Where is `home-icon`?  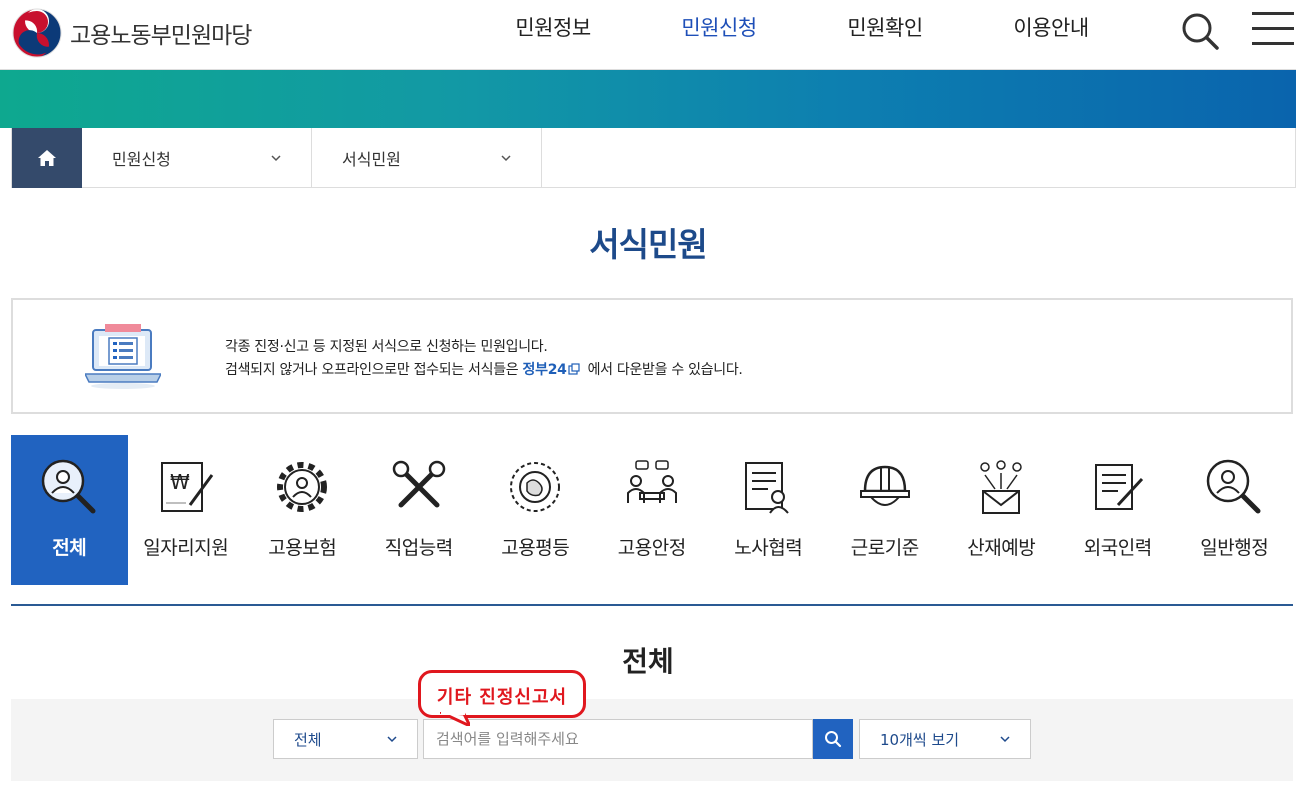
home-icon is located at coordinates (47, 158).